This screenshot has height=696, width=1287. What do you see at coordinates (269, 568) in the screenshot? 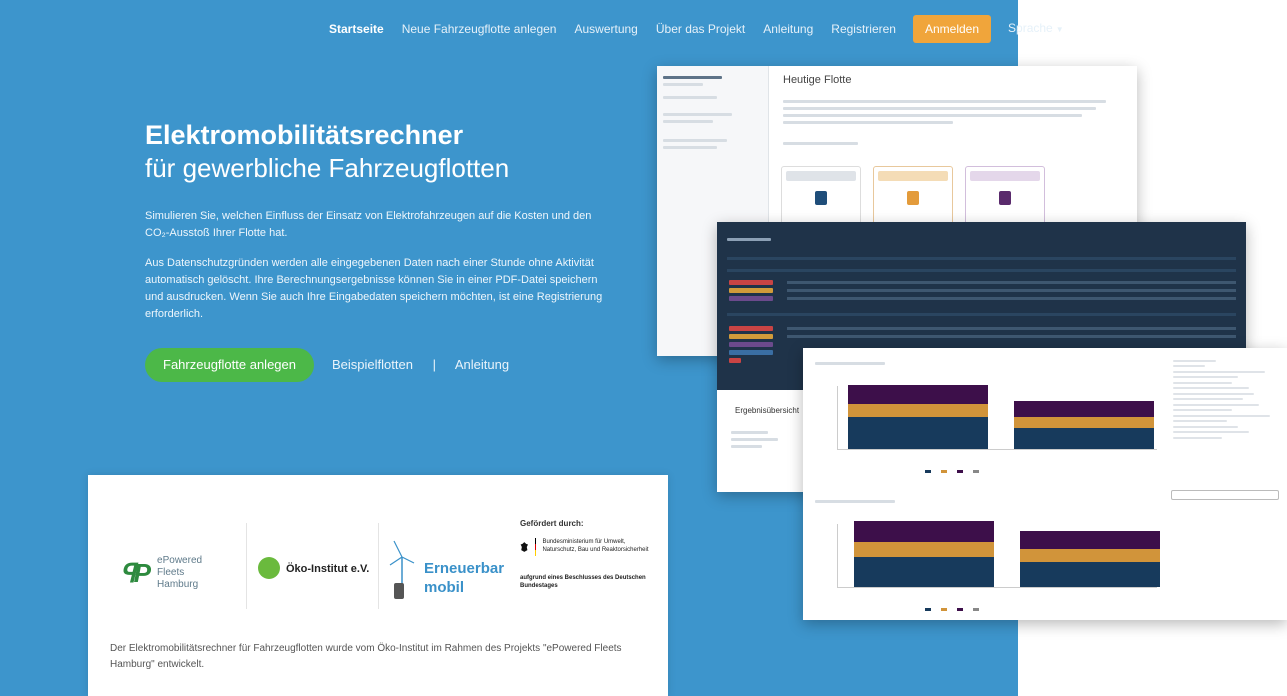
I see `oeko-leaf-icon` at bounding box center [269, 568].